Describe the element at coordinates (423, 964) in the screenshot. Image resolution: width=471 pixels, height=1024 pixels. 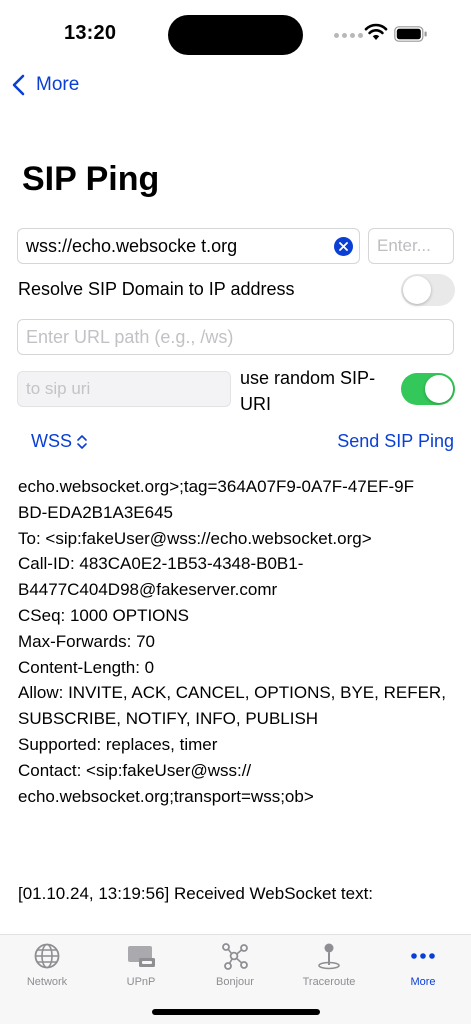
I see `tab-more: More` at that location.